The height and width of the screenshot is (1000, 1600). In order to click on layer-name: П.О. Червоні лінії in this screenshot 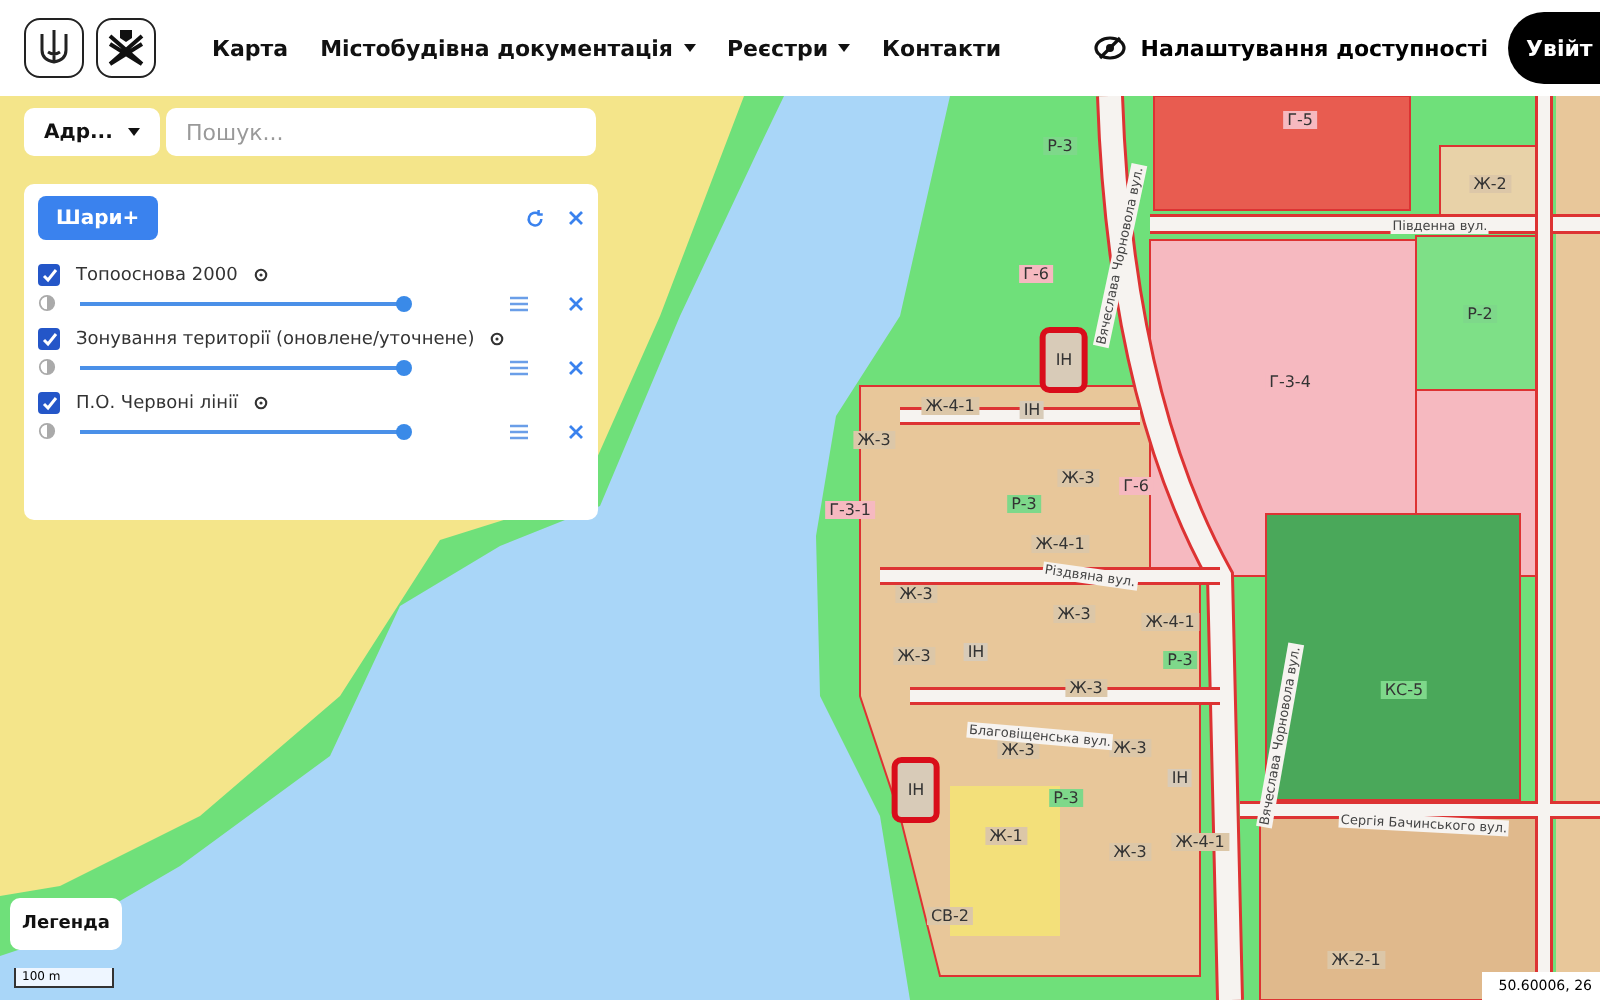, I will do `click(157, 403)`.